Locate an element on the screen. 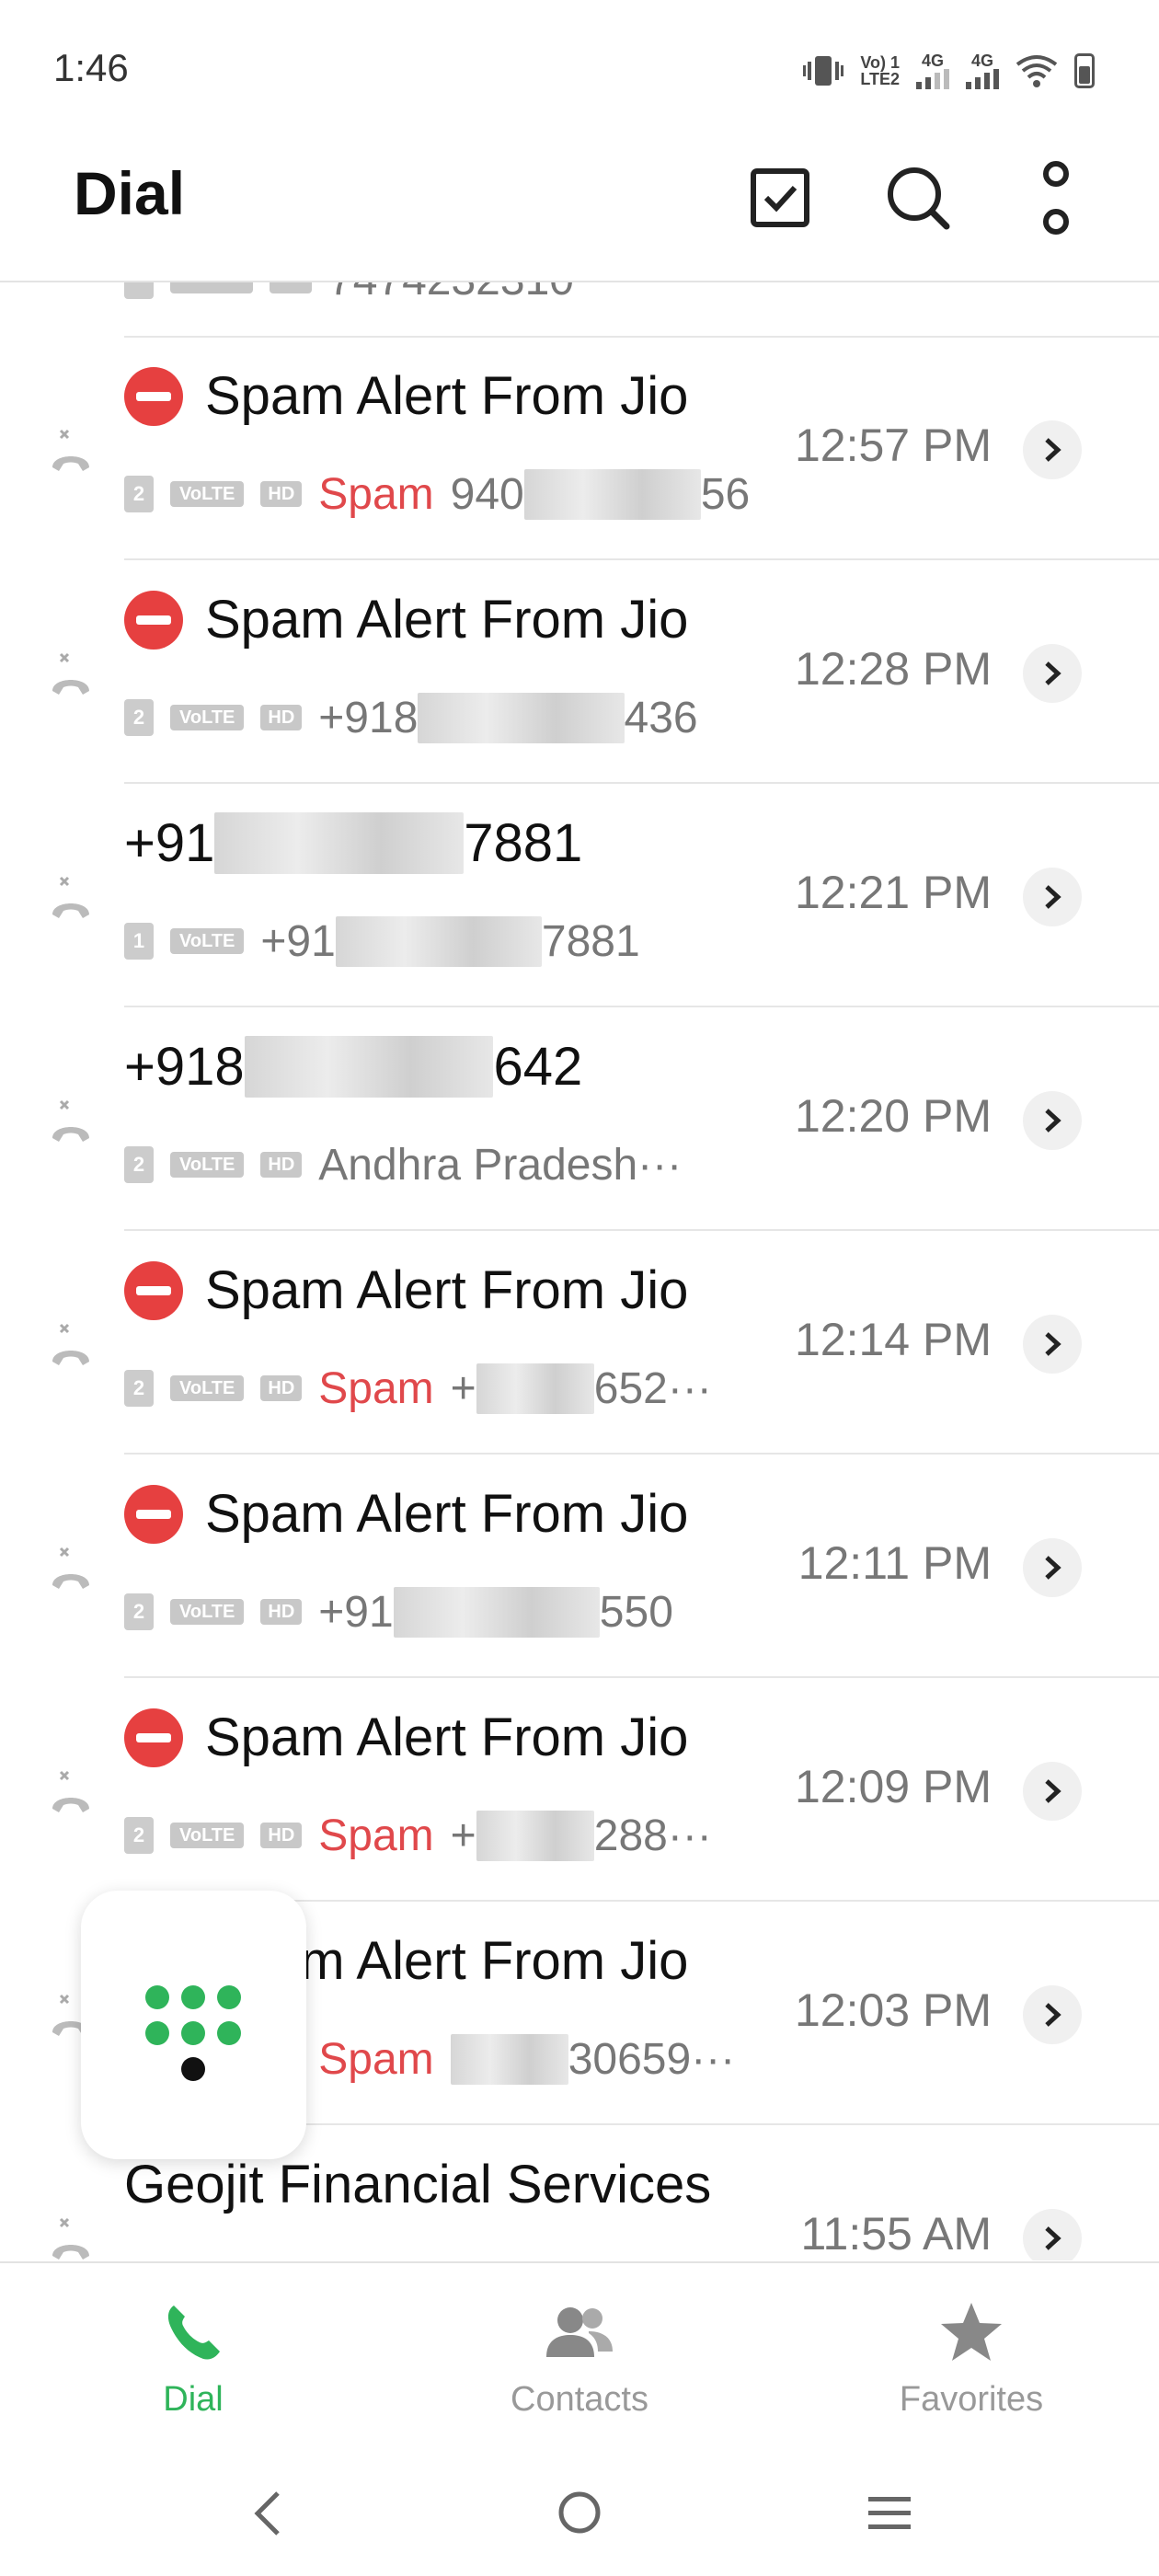  call-number-group: XXXX30659··· is located at coordinates (592, 2059).